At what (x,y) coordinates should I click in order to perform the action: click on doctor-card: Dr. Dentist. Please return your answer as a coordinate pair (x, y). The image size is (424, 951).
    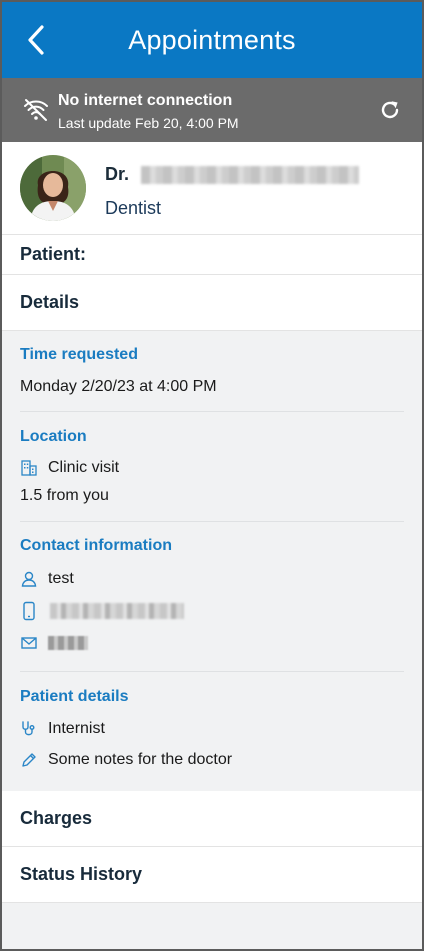
    Looking at the image, I should click on (212, 188).